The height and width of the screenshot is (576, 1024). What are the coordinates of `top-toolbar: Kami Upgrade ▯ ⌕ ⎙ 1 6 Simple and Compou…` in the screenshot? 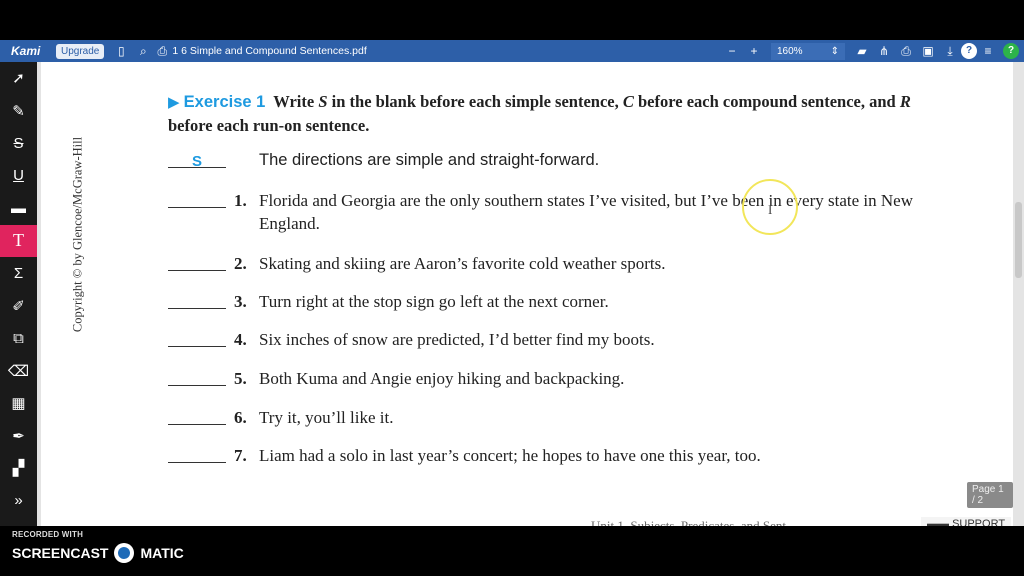 It's located at (512, 51).